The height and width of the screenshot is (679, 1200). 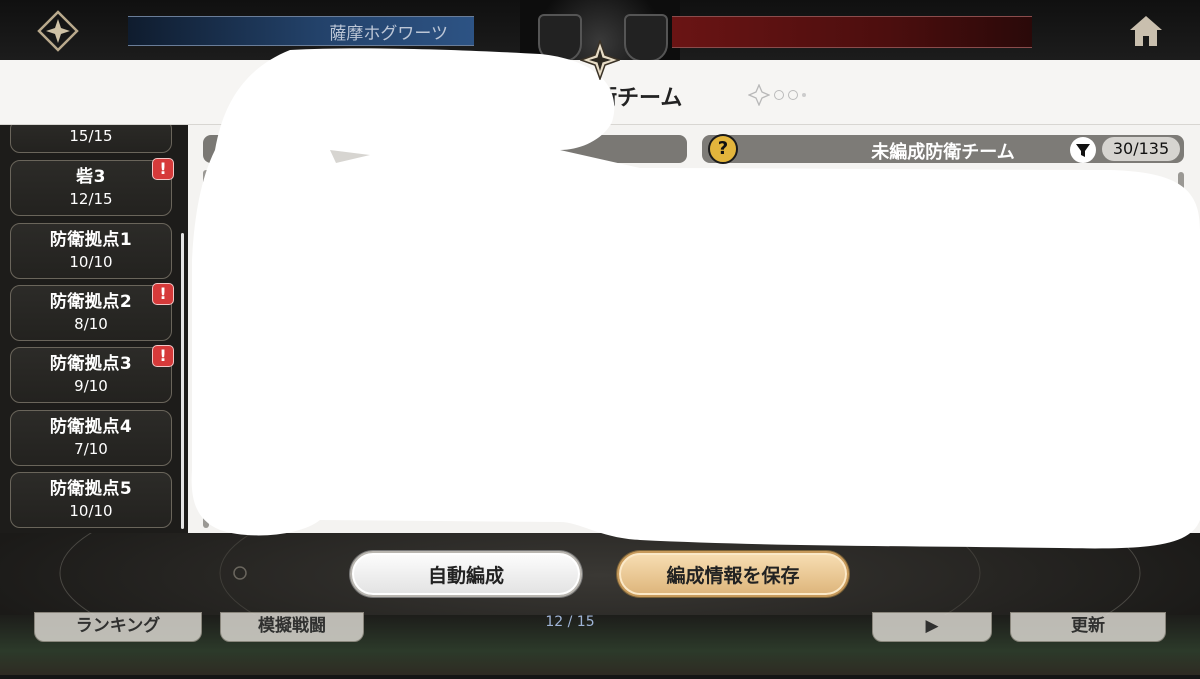 What do you see at coordinates (182, 381) in the screenshot?
I see `sidebar-scrollbar` at bounding box center [182, 381].